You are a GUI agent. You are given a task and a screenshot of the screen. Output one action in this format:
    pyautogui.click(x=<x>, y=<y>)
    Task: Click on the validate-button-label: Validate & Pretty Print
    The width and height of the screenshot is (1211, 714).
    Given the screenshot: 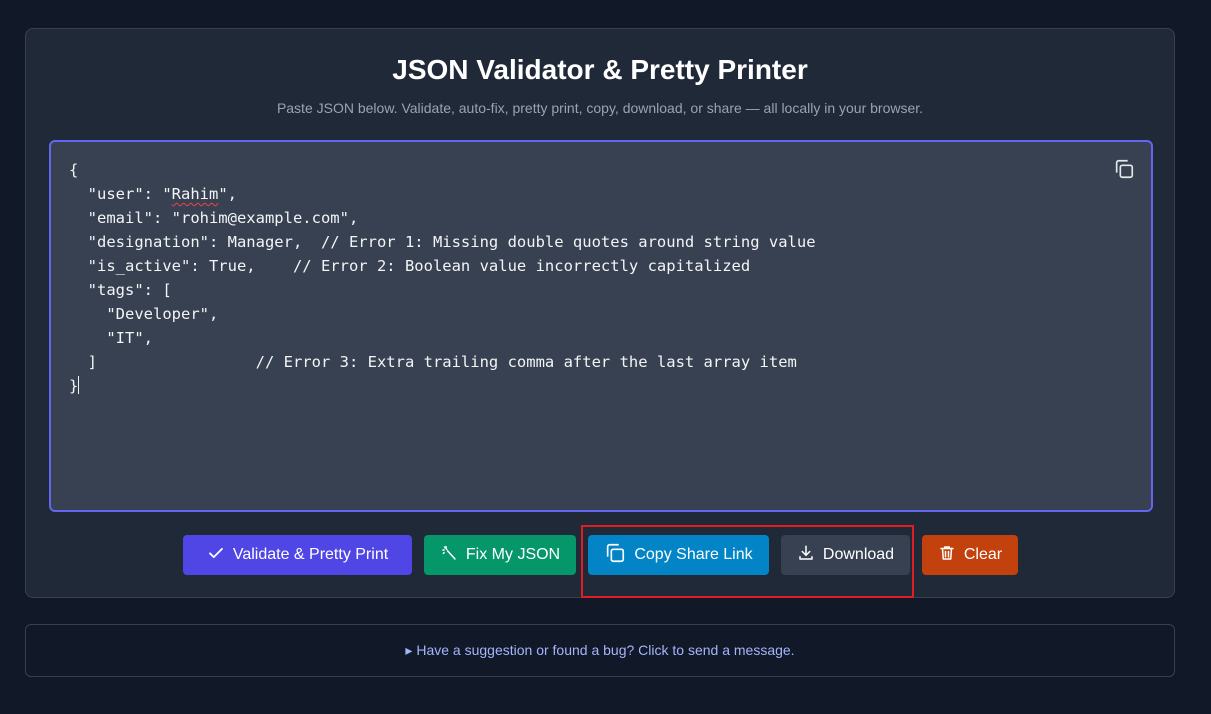 What is the action you would take?
    pyautogui.click(x=310, y=554)
    